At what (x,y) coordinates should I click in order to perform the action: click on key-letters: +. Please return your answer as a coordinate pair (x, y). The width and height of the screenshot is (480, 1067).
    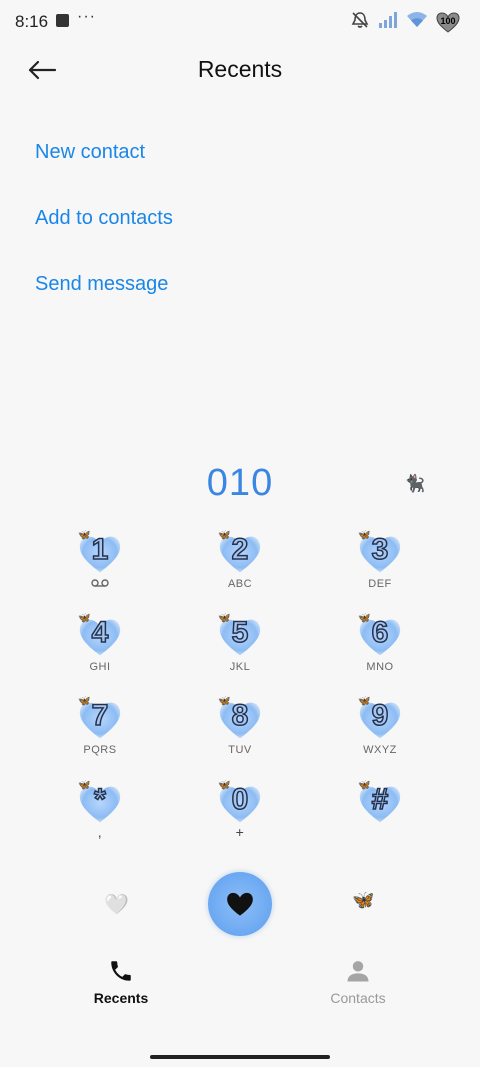
    Looking at the image, I should click on (240, 832).